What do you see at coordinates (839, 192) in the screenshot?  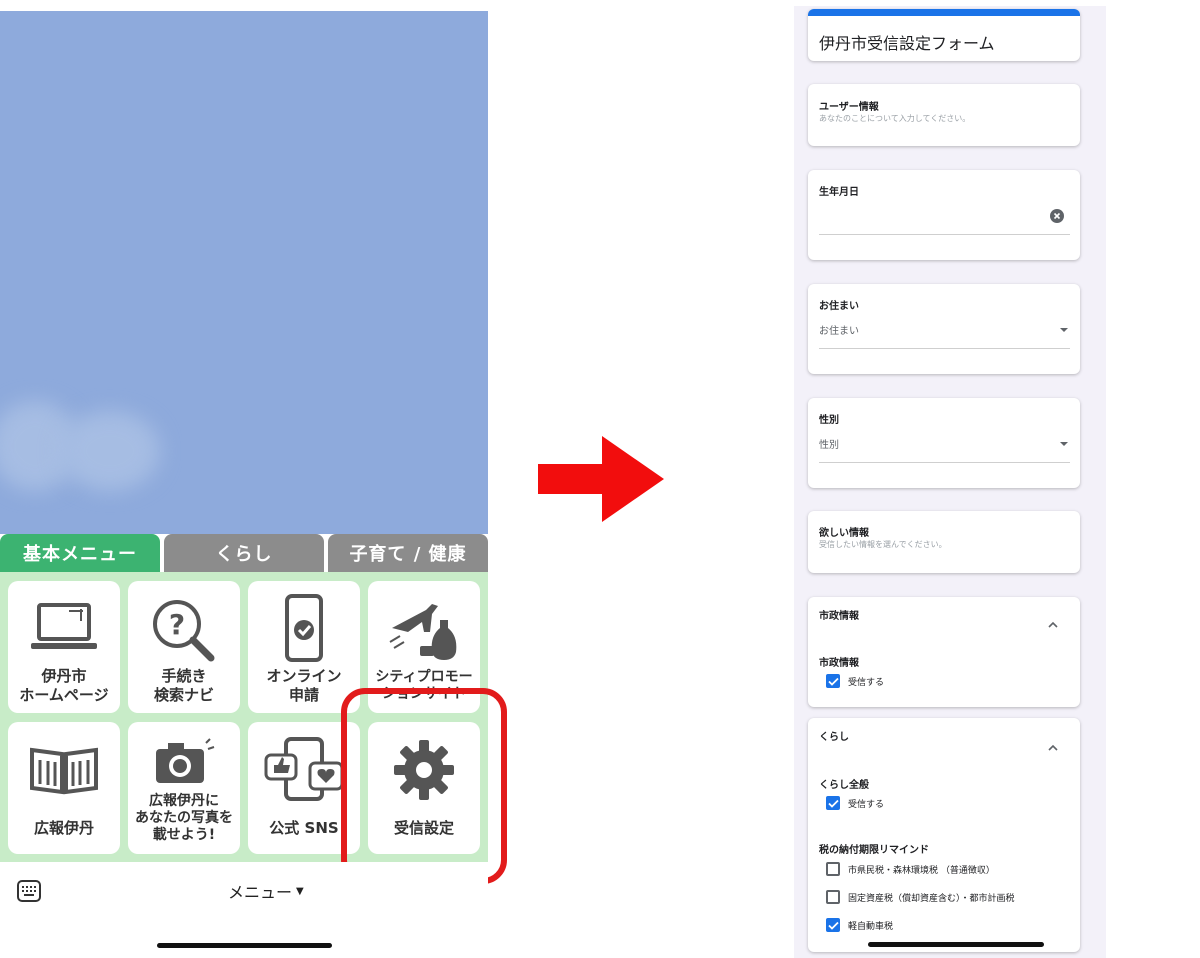 I see `birthday-label: 生年月日` at bounding box center [839, 192].